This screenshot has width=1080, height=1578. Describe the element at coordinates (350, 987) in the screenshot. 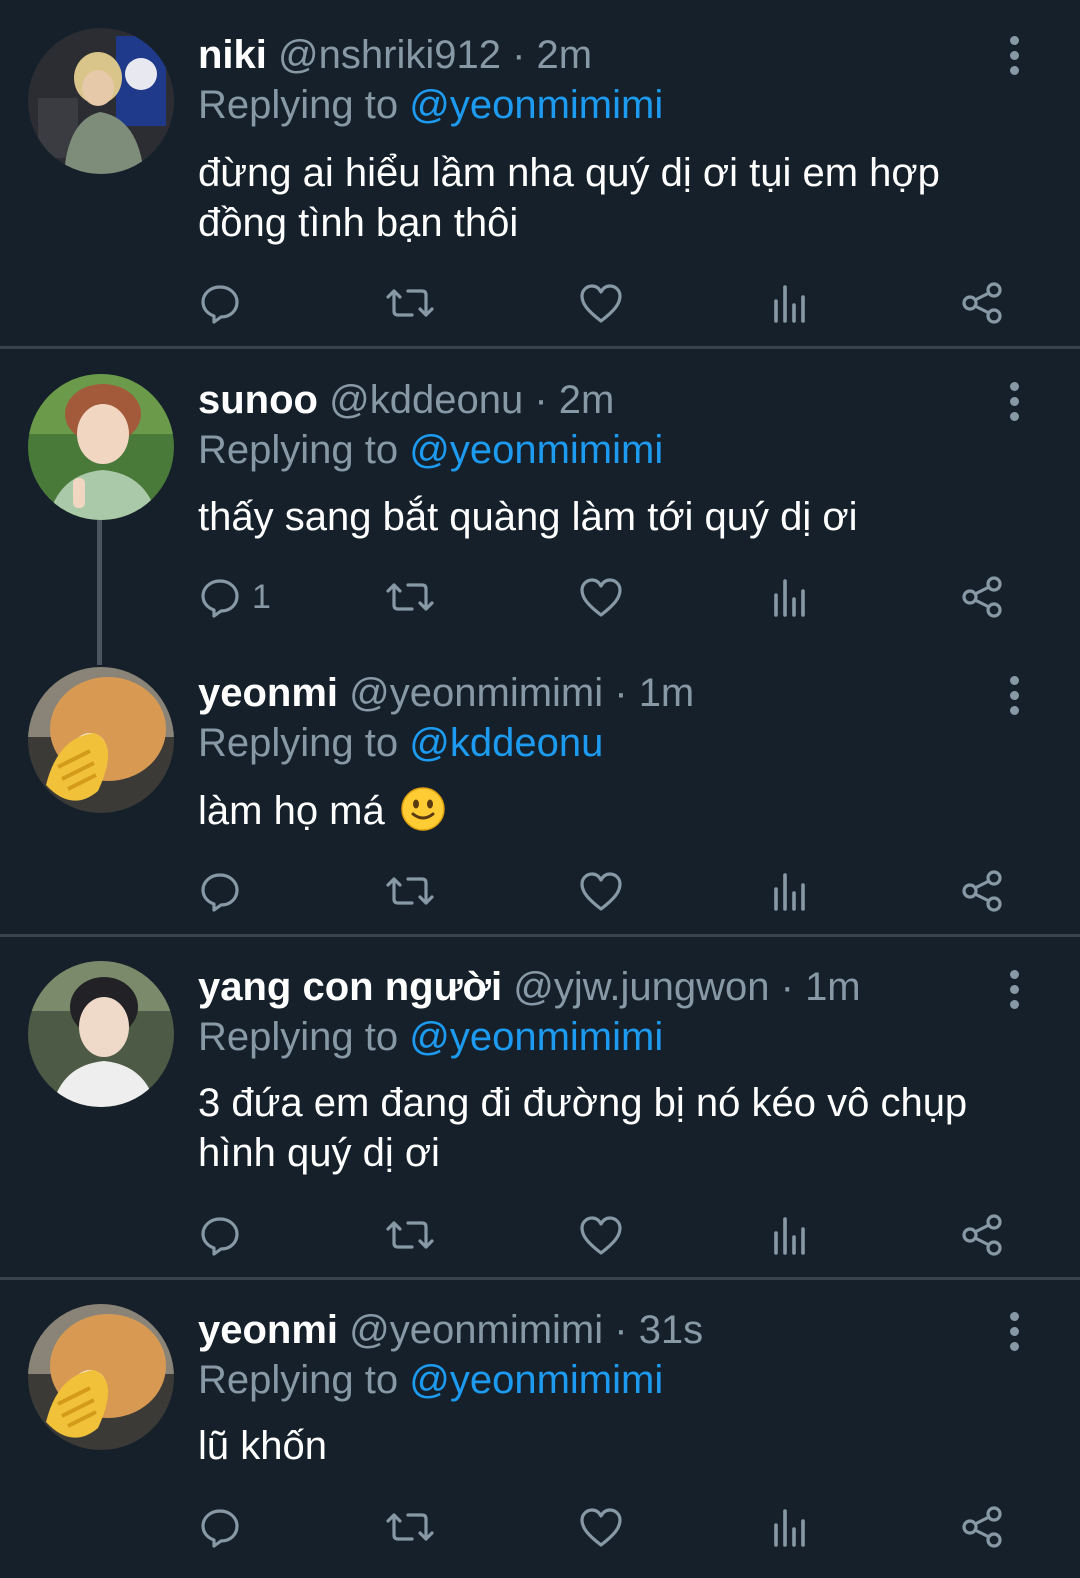

I see `display-name: yang con người` at that location.